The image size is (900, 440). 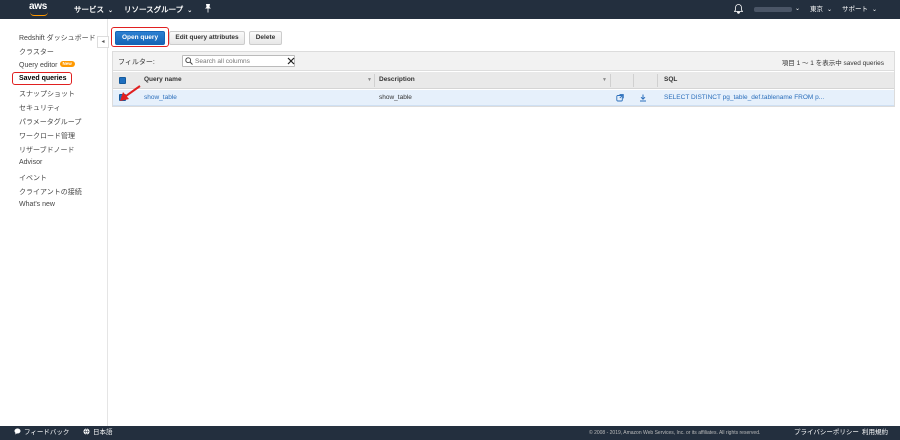 What do you see at coordinates (140, 38) in the screenshot?
I see `open-query-button: Open query` at bounding box center [140, 38].